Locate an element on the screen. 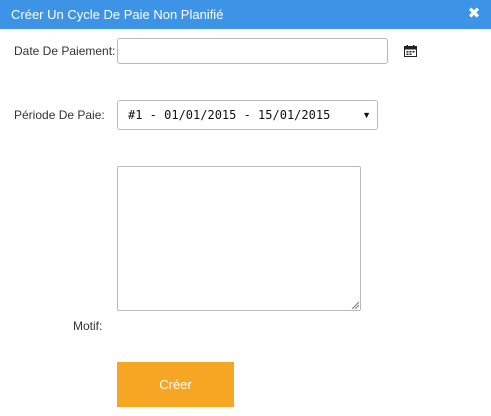  date-label: Date De Paiement: is located at coordinates (65, 51).